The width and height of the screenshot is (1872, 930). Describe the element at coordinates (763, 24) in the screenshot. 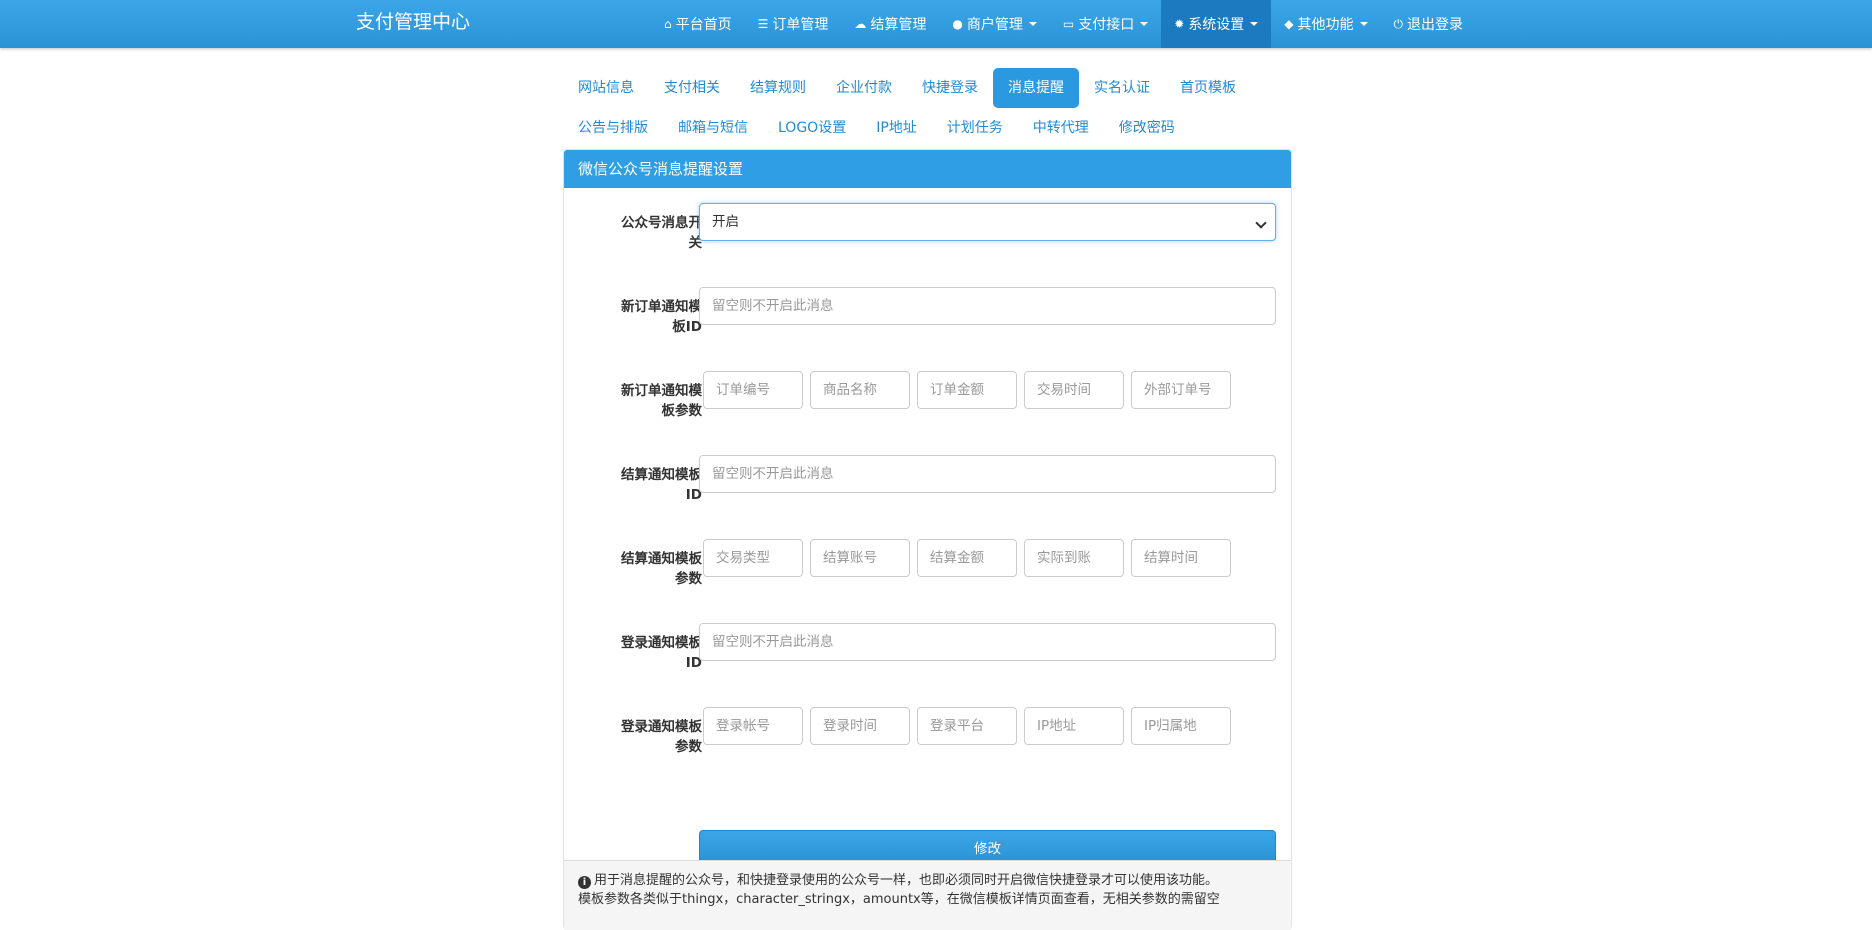

I see `list-icon: ☰` at that location.